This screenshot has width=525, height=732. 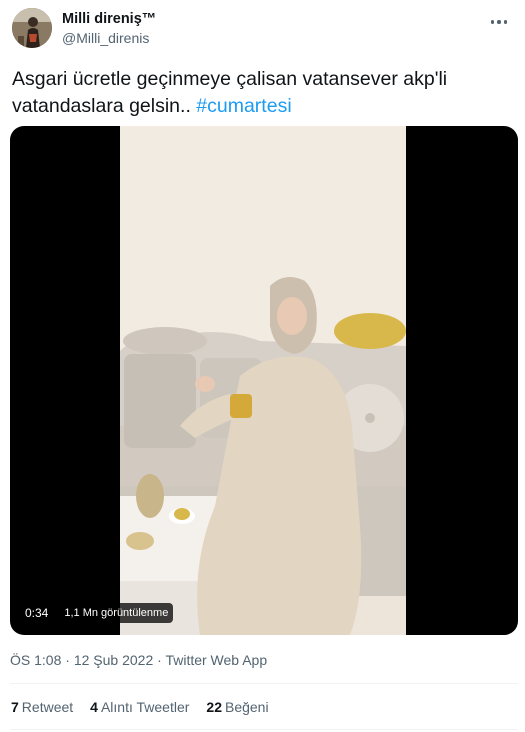 What do you see at coordinates (113, 660) in the screenshot?
I see `tweet-date: 12 Şub 2022` at bounding box center [113, 660].